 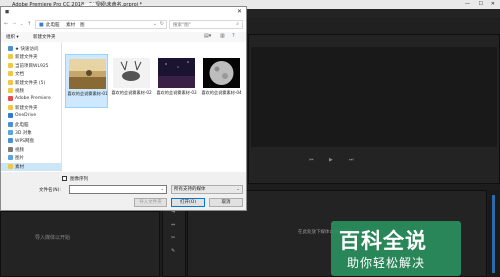 What do you see at coordinates (6, 24) in the screenshot?
I see `back-arrow-icon: ←` at bounding box center [6, 24].